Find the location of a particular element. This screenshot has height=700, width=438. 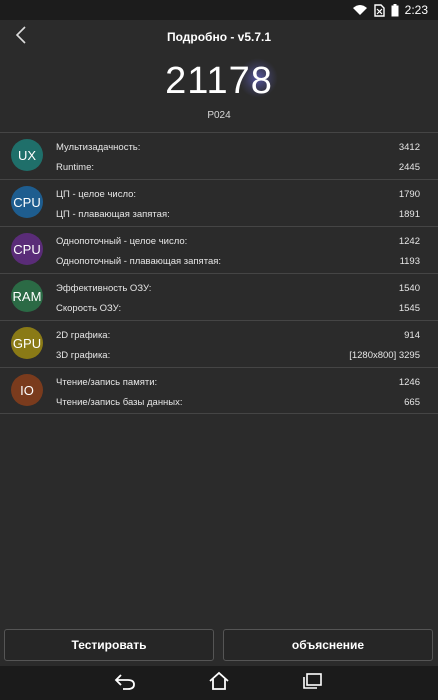

result-value: 1891 is located at coordinates (409, 214).